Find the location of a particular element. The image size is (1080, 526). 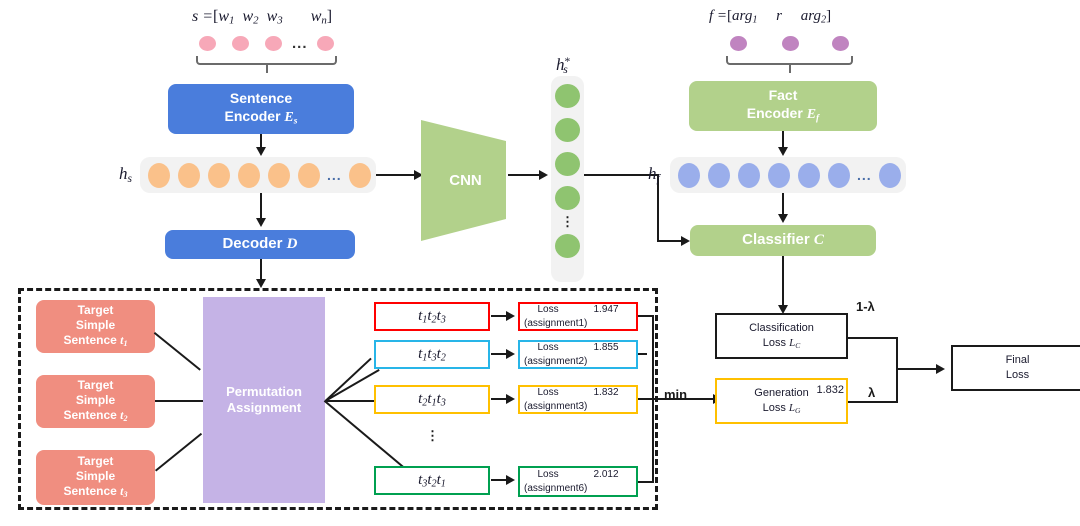

permutation-order-box-2: t1t3t2 is located at coordinates (432, 354).